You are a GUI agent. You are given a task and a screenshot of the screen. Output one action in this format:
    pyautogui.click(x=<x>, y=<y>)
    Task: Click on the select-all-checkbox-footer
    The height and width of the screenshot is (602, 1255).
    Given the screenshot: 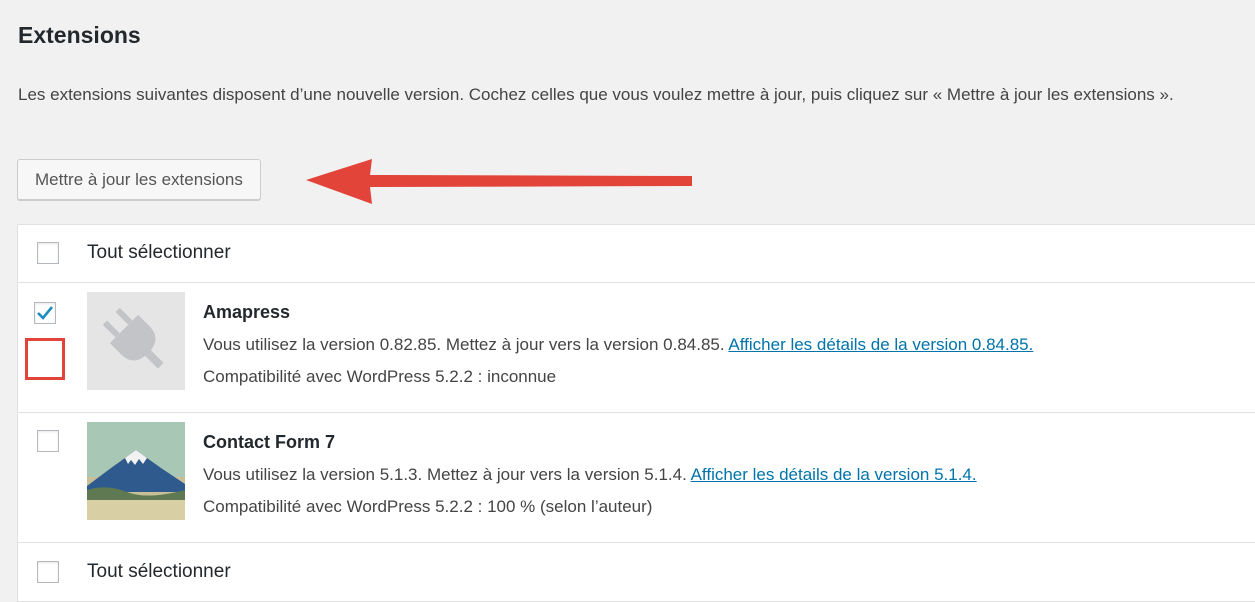 What is the action you would take?
    pyautogui.click(x=48, y=572)
    